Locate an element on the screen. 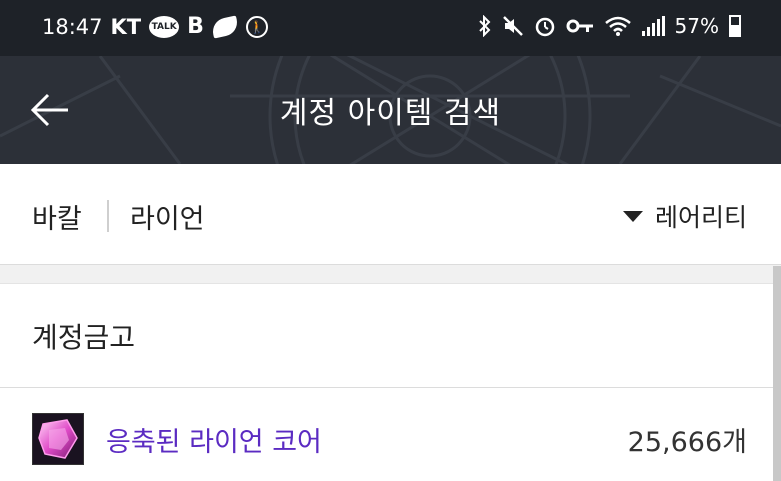  divider is located at coordinates (108, 216).